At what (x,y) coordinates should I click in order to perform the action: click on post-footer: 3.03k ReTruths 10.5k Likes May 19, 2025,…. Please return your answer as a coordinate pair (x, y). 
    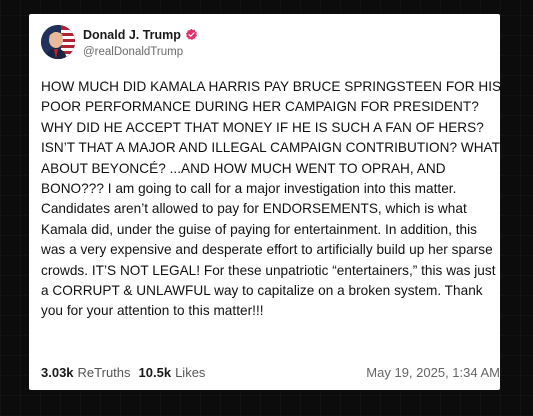
    Looking at the image, I should click on (270, 372).